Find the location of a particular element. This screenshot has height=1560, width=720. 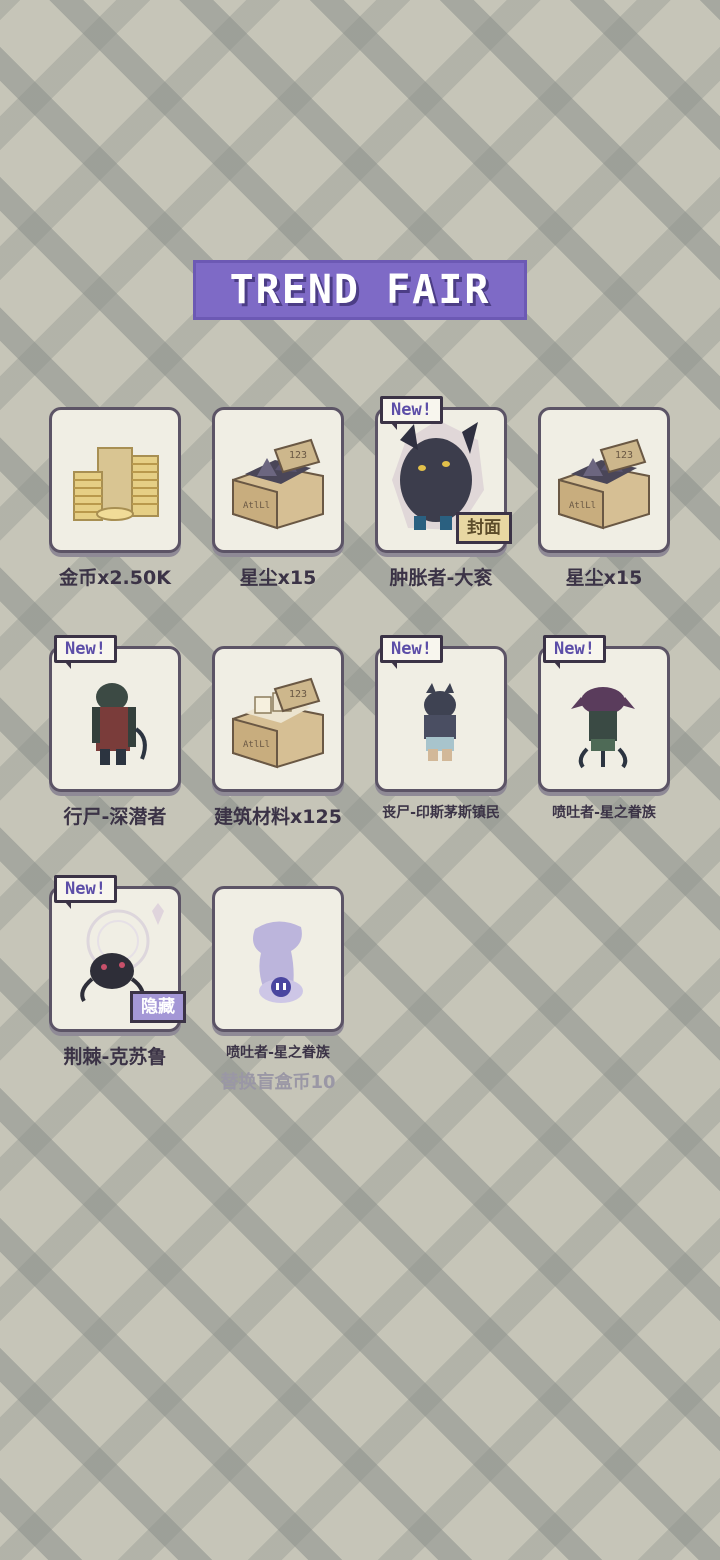

hidden-tag: 隐藏 is located at coordinates (158, 1007).